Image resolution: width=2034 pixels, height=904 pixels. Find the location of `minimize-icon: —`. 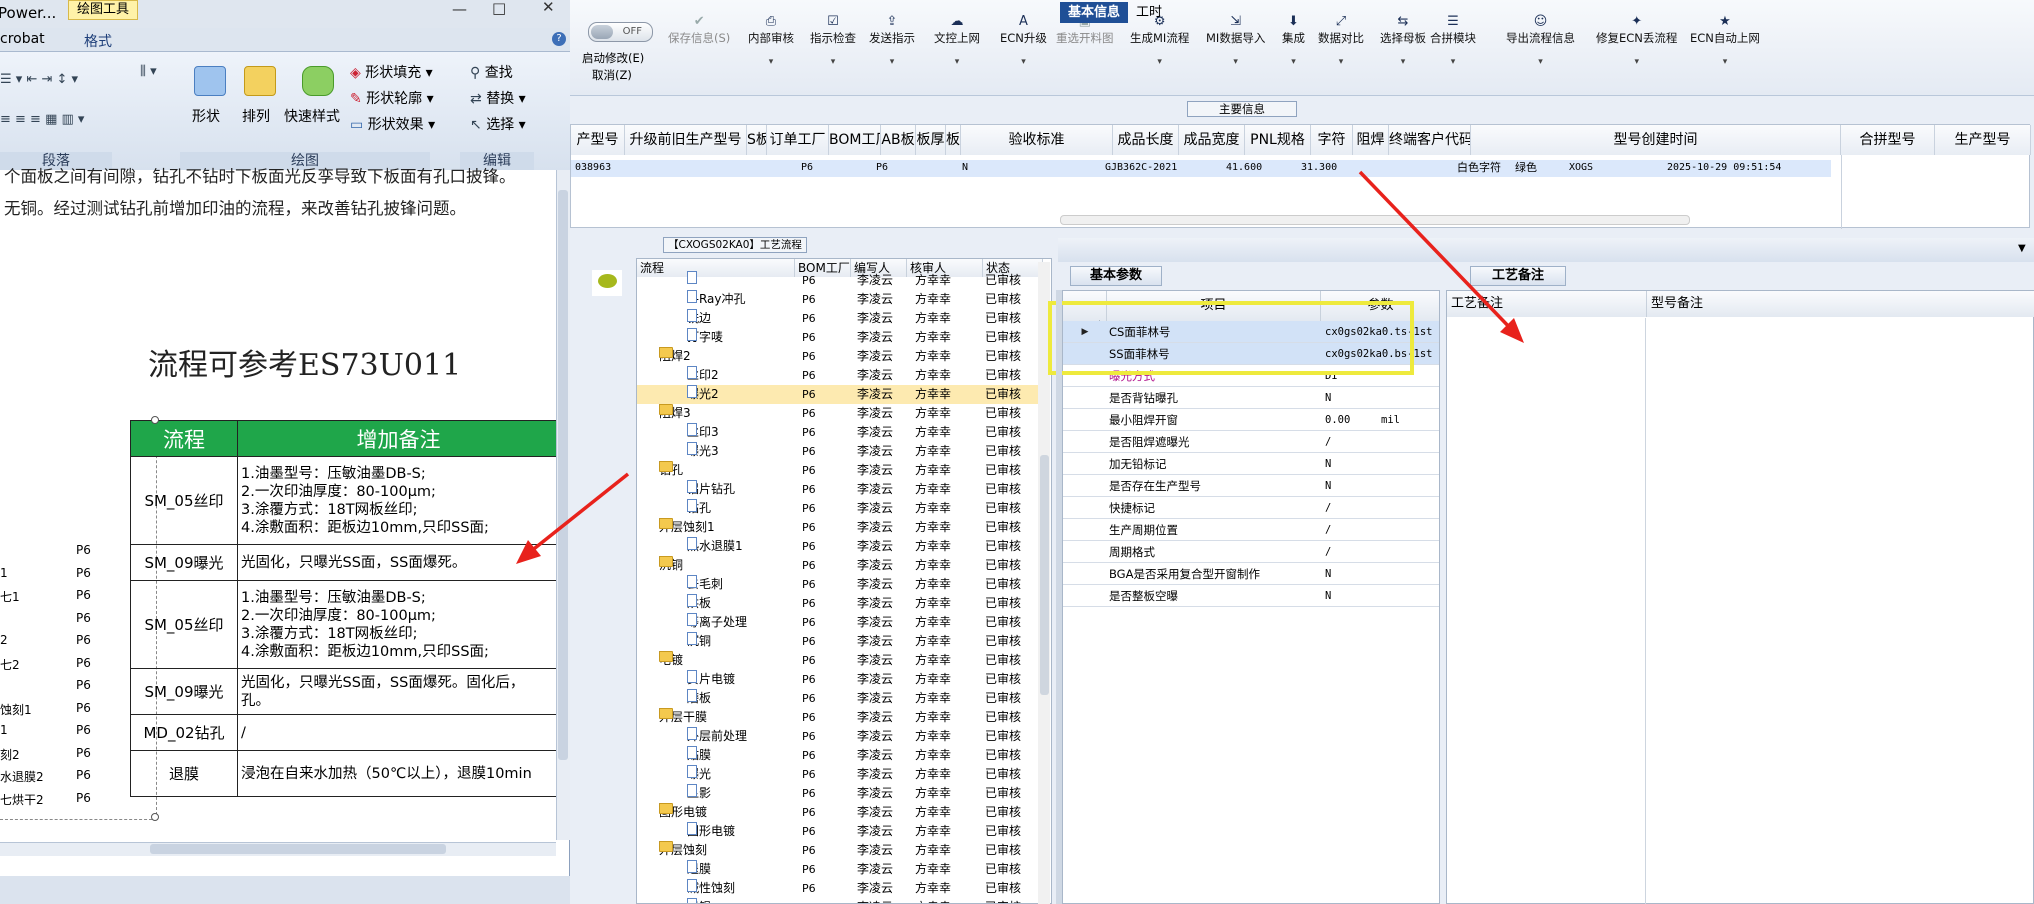

minimize-icon: — is located at coordinates (459, 9).